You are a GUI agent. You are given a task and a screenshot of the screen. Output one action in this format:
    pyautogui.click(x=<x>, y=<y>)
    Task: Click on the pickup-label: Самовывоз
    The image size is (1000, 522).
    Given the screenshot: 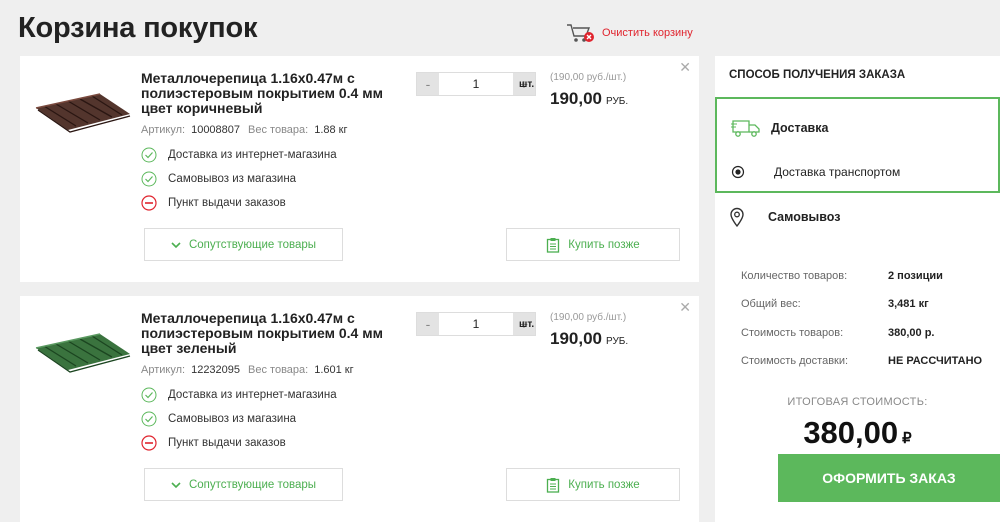 What is the action you would take?
    pyautogui.click(x=804, y=217)
    